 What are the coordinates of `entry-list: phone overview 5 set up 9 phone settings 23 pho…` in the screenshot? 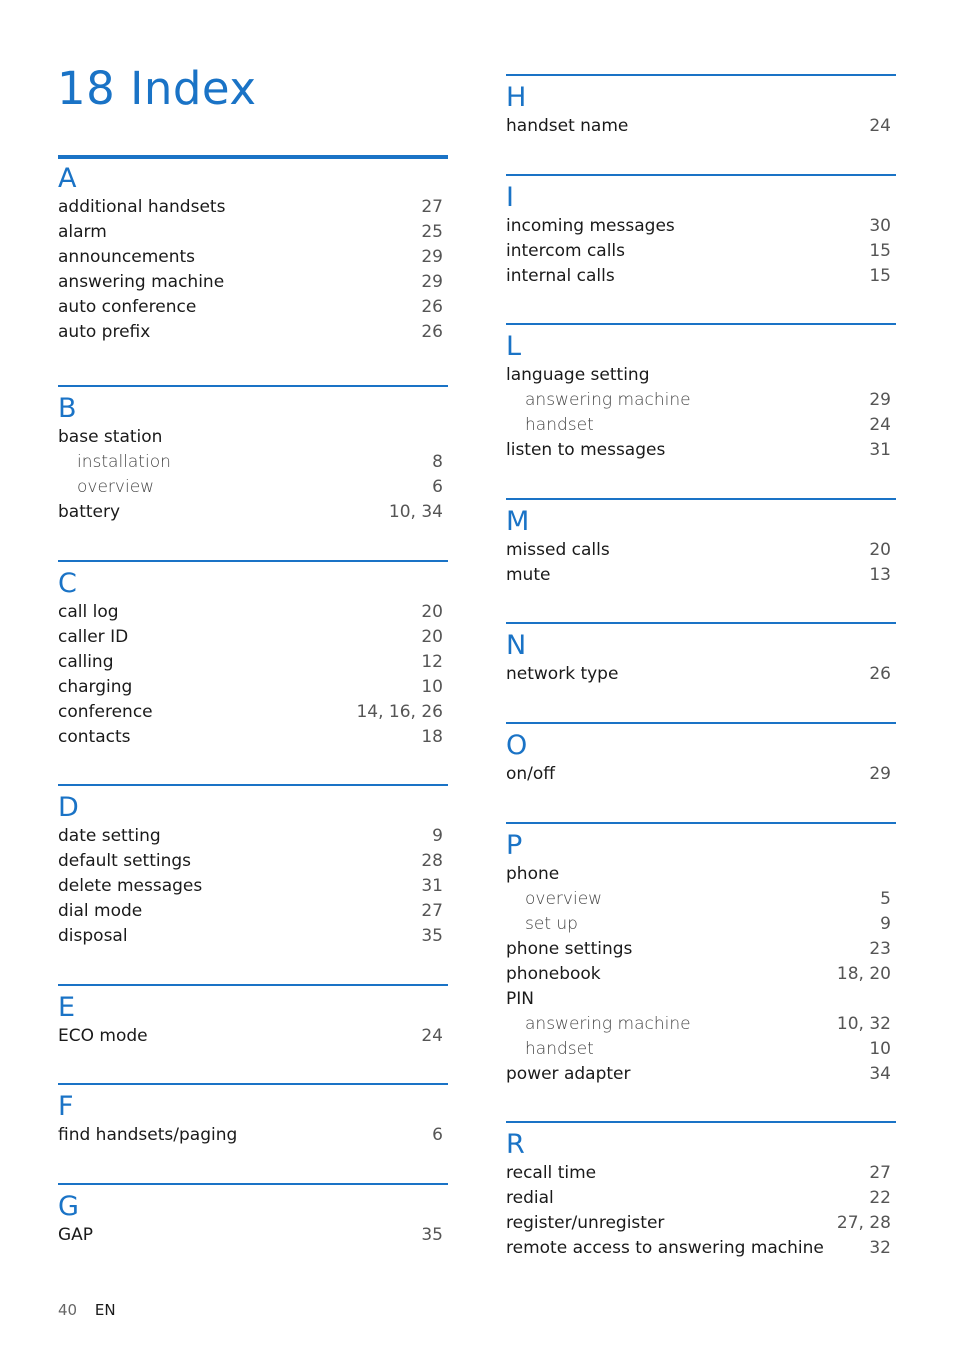 It's located at (701, 974).